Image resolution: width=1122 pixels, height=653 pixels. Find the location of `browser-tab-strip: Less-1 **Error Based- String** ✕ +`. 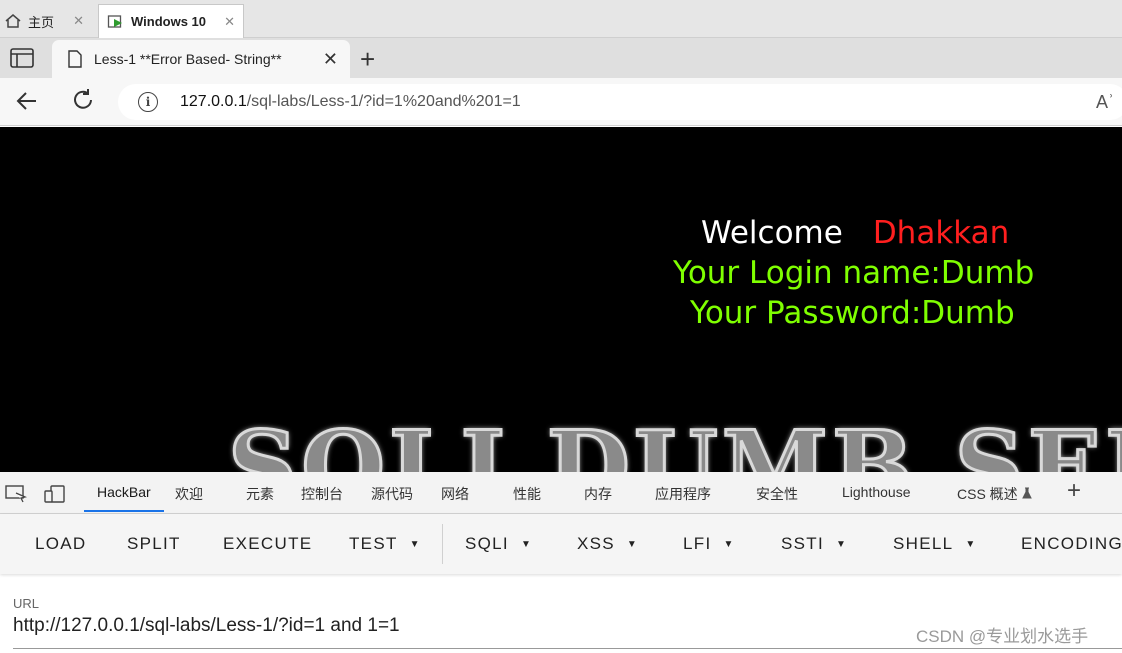

browser-tab-strip: Less-1 **Error Based- String** ✕ + is located at coordinates (561, 58).